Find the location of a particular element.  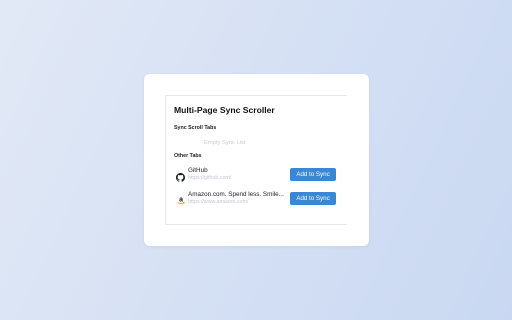

sync-list-empty-text: Empty Sync List is located at coordinates (225, 143).